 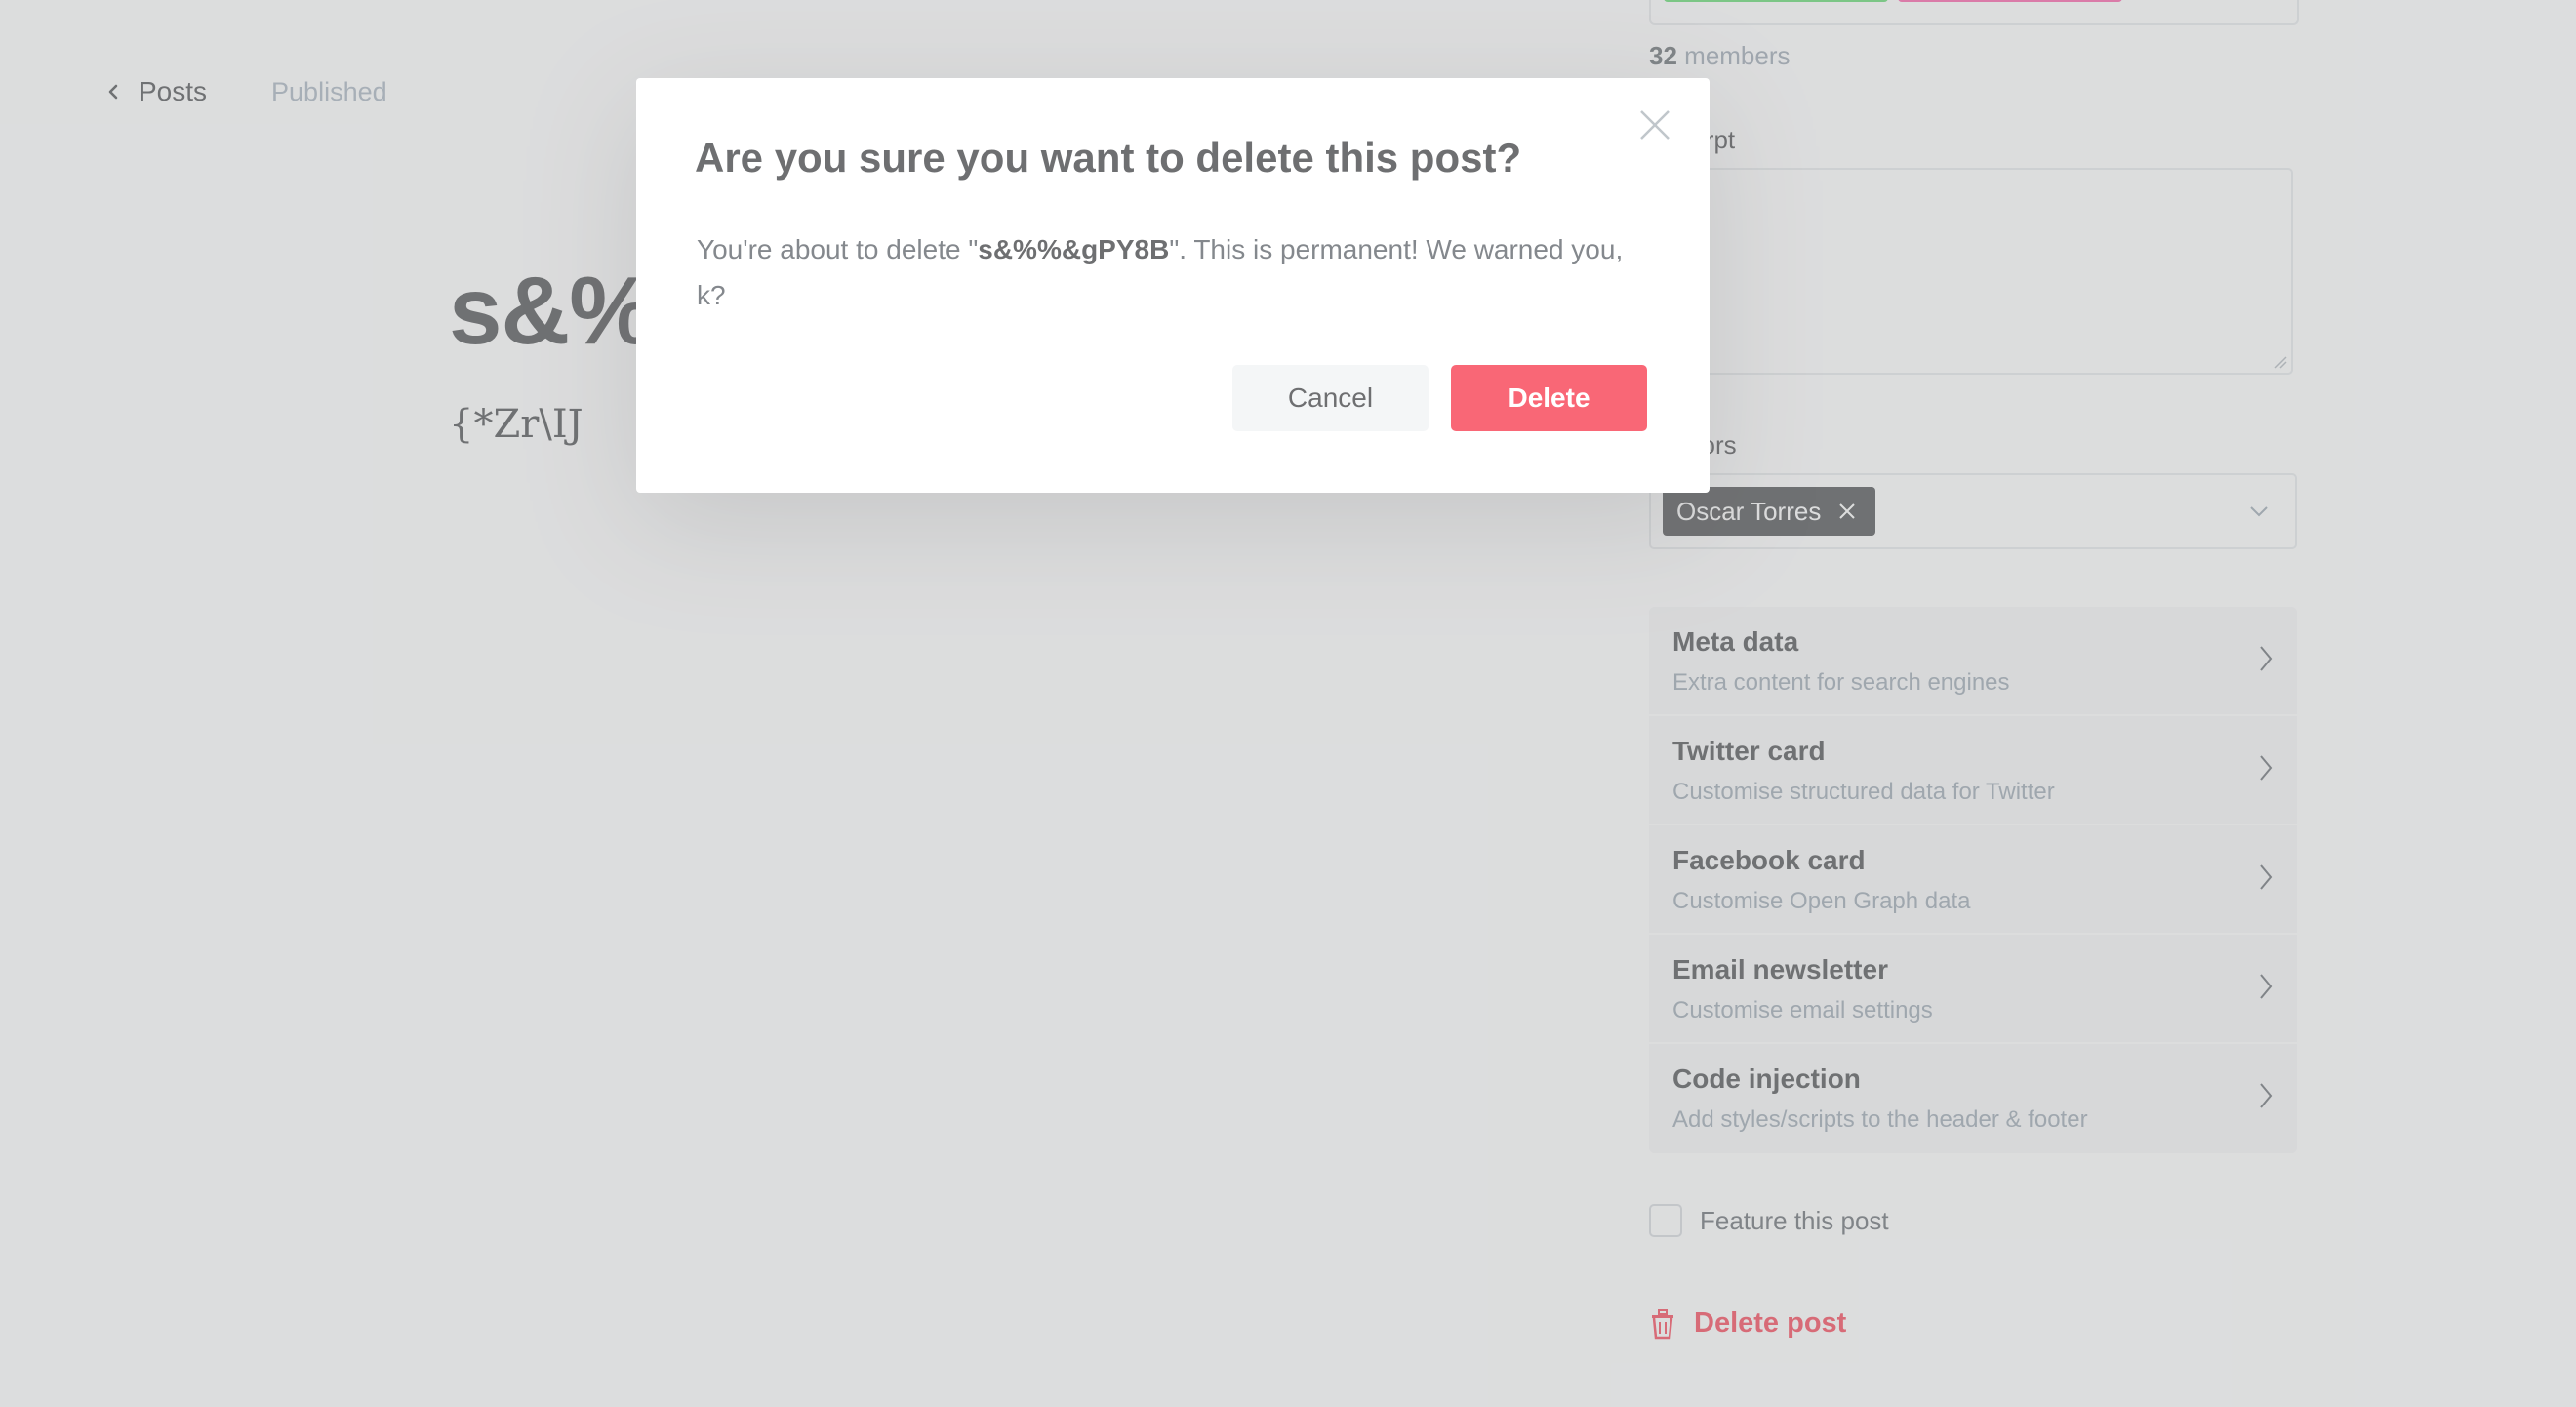 What do you see at coordinates (1330, 398) in the screenshot?
I see `cancel-button: Cancel` at bounding box center [1330, 398].